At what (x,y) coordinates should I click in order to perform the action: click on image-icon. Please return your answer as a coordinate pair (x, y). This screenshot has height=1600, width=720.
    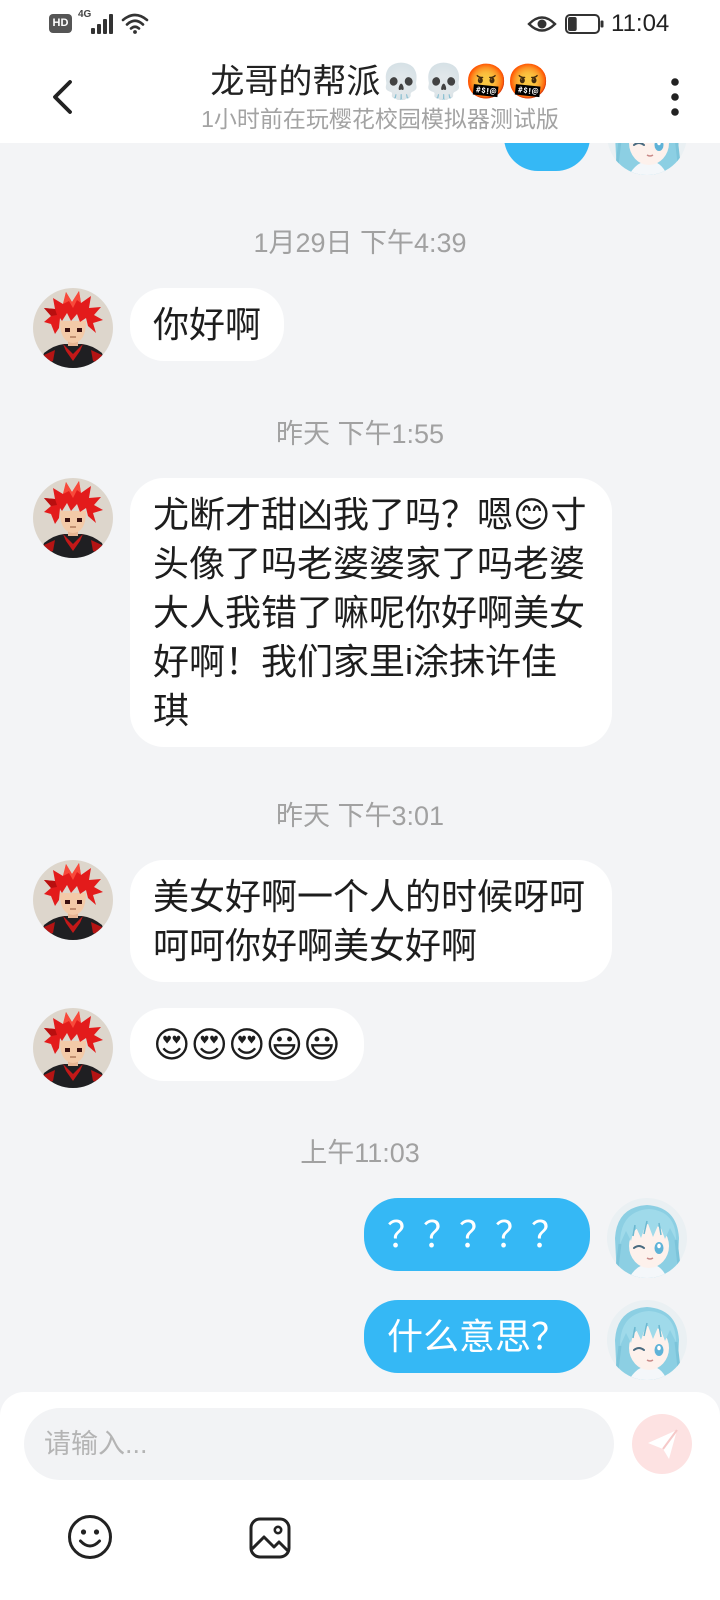
    Looking at the image, I should click on (270, 1538).